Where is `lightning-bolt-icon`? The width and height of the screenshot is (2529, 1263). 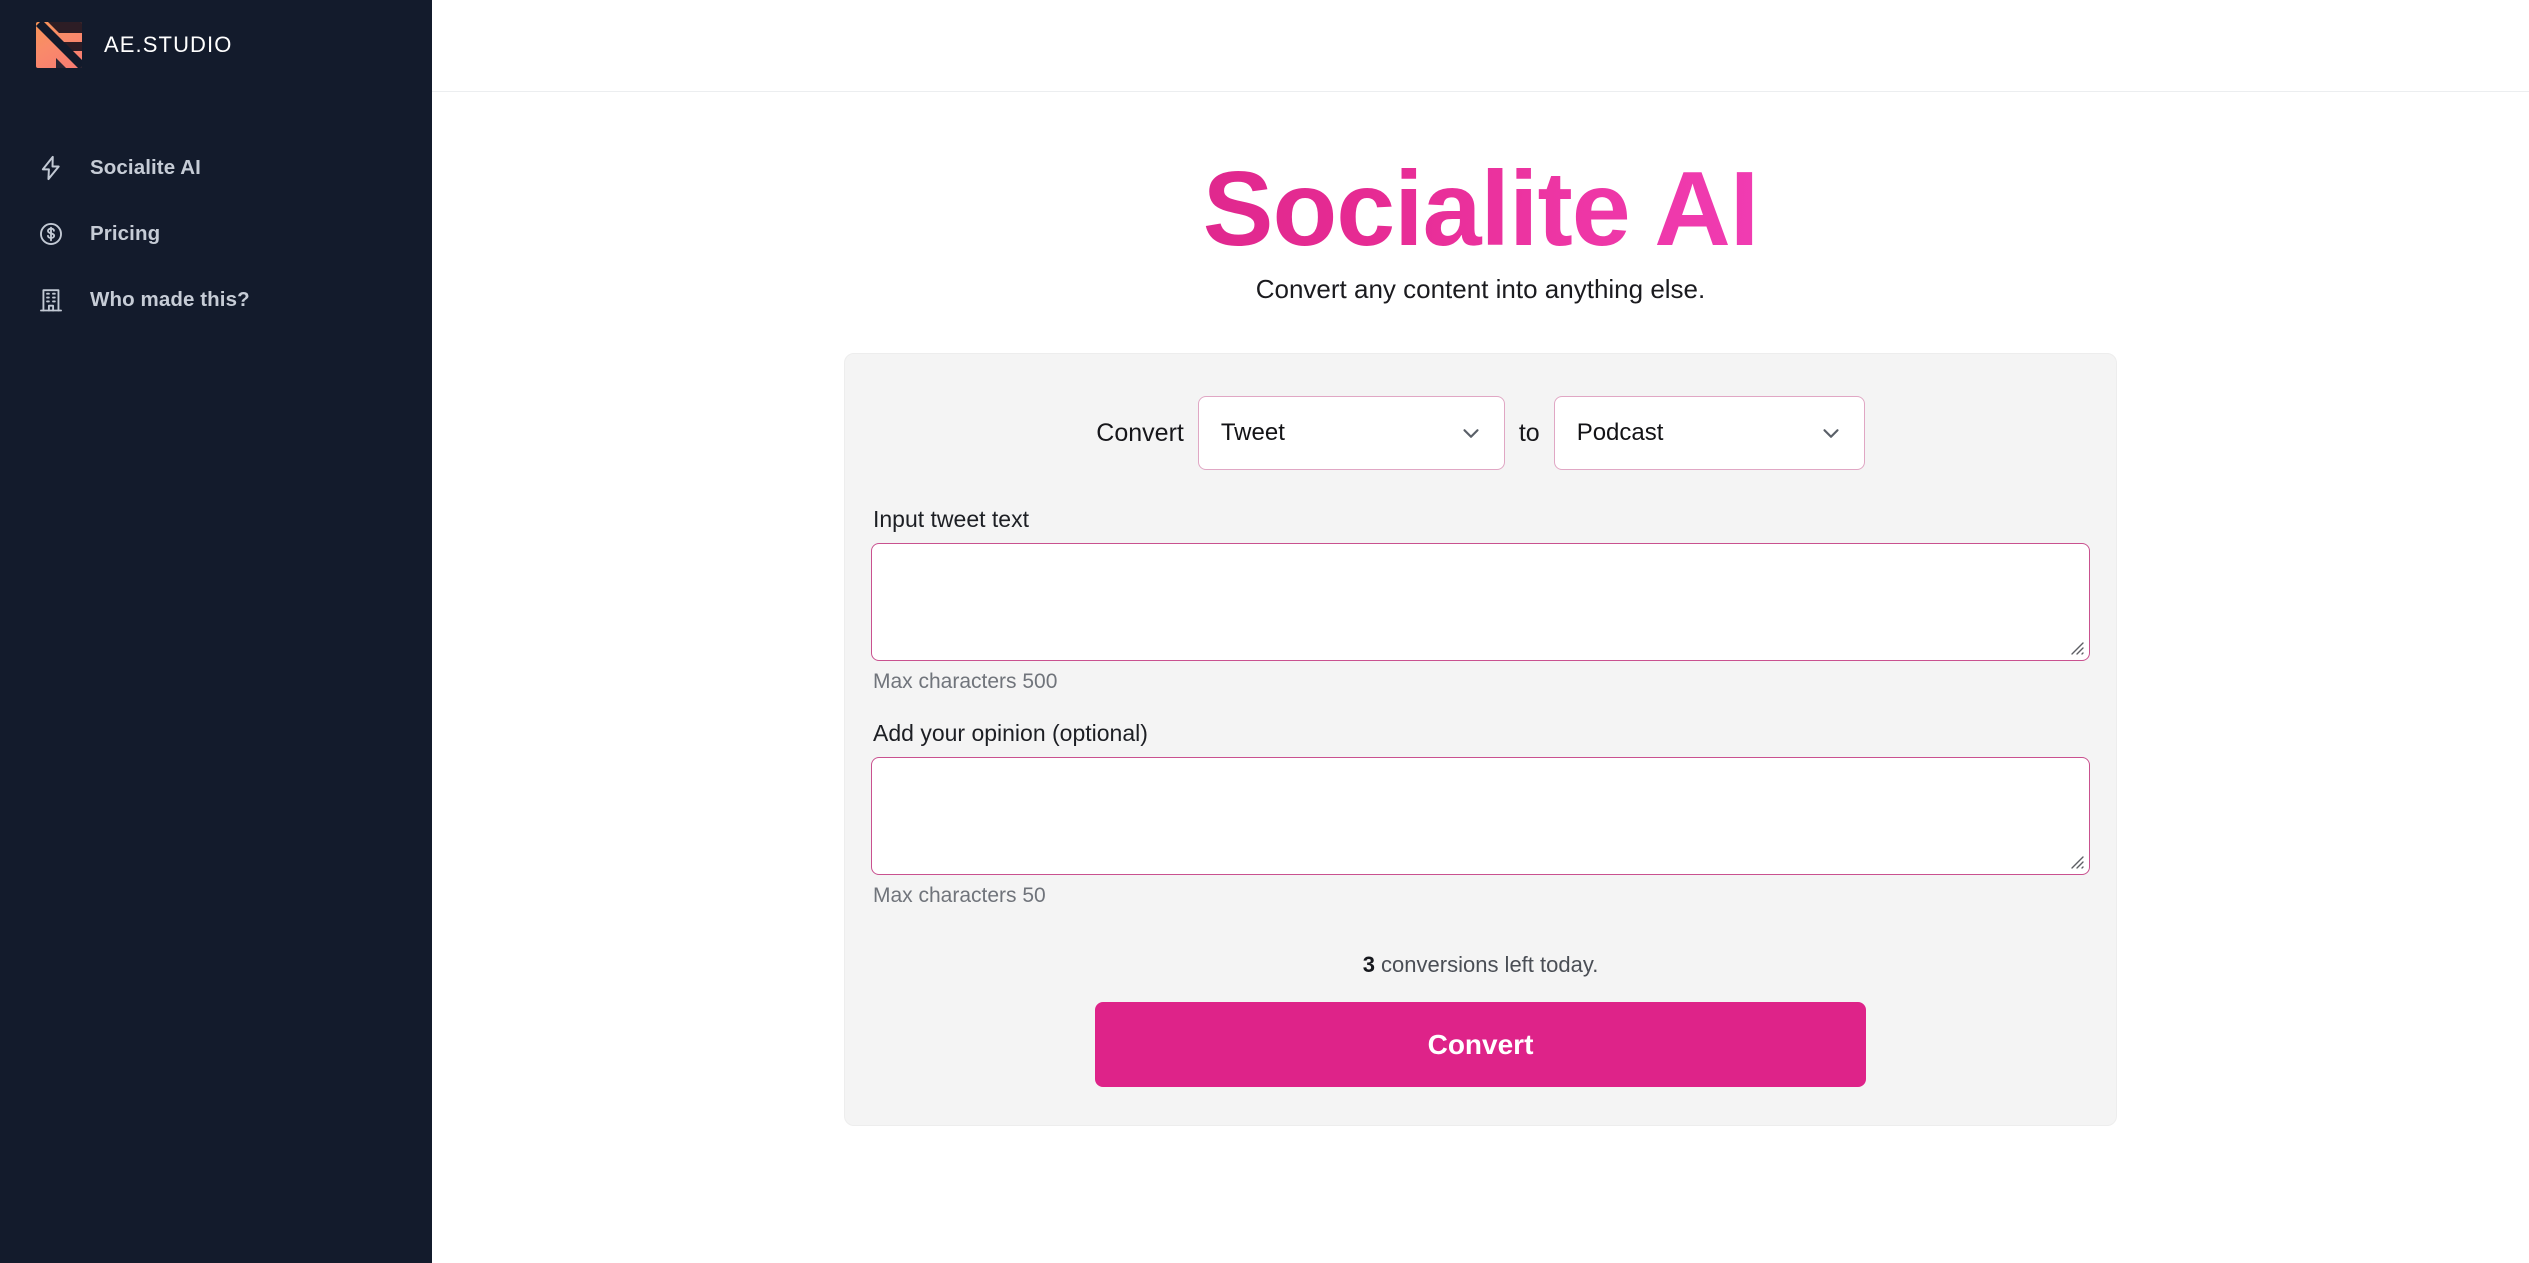 lightning-bolt-icon is located at coordinates (51, 168).